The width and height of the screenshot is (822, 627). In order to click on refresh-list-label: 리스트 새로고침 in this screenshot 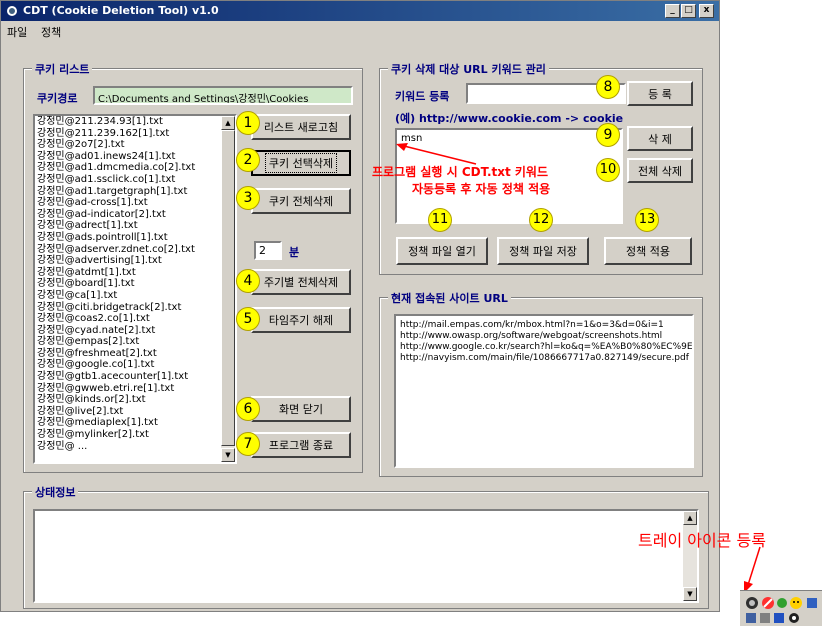, I will do `click(301, 127)`.